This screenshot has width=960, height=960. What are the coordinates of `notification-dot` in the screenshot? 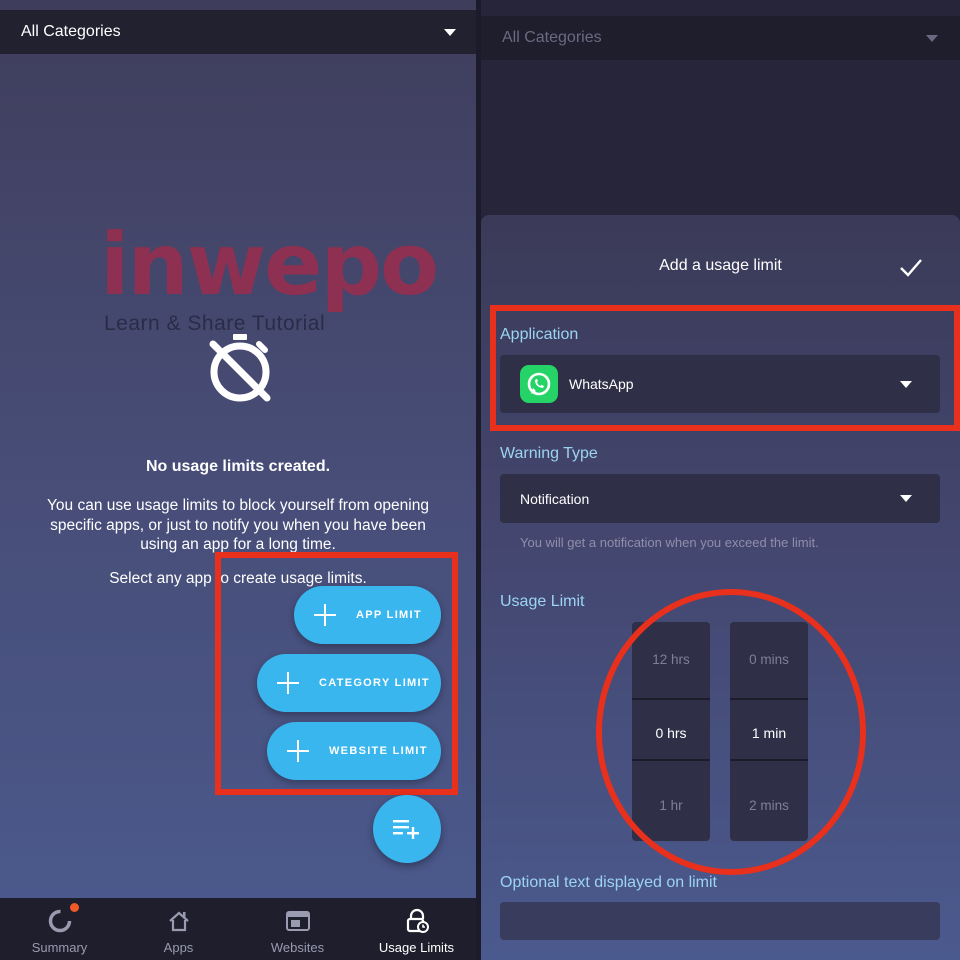 It's located at (74, 907).